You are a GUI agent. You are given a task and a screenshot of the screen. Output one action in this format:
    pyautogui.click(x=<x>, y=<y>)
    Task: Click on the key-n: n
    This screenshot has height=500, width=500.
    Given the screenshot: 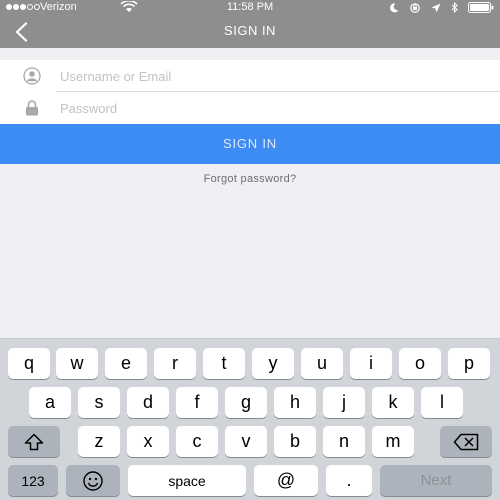 What is the action you would take?
    pyautogui.click(x=344, y=441)
    